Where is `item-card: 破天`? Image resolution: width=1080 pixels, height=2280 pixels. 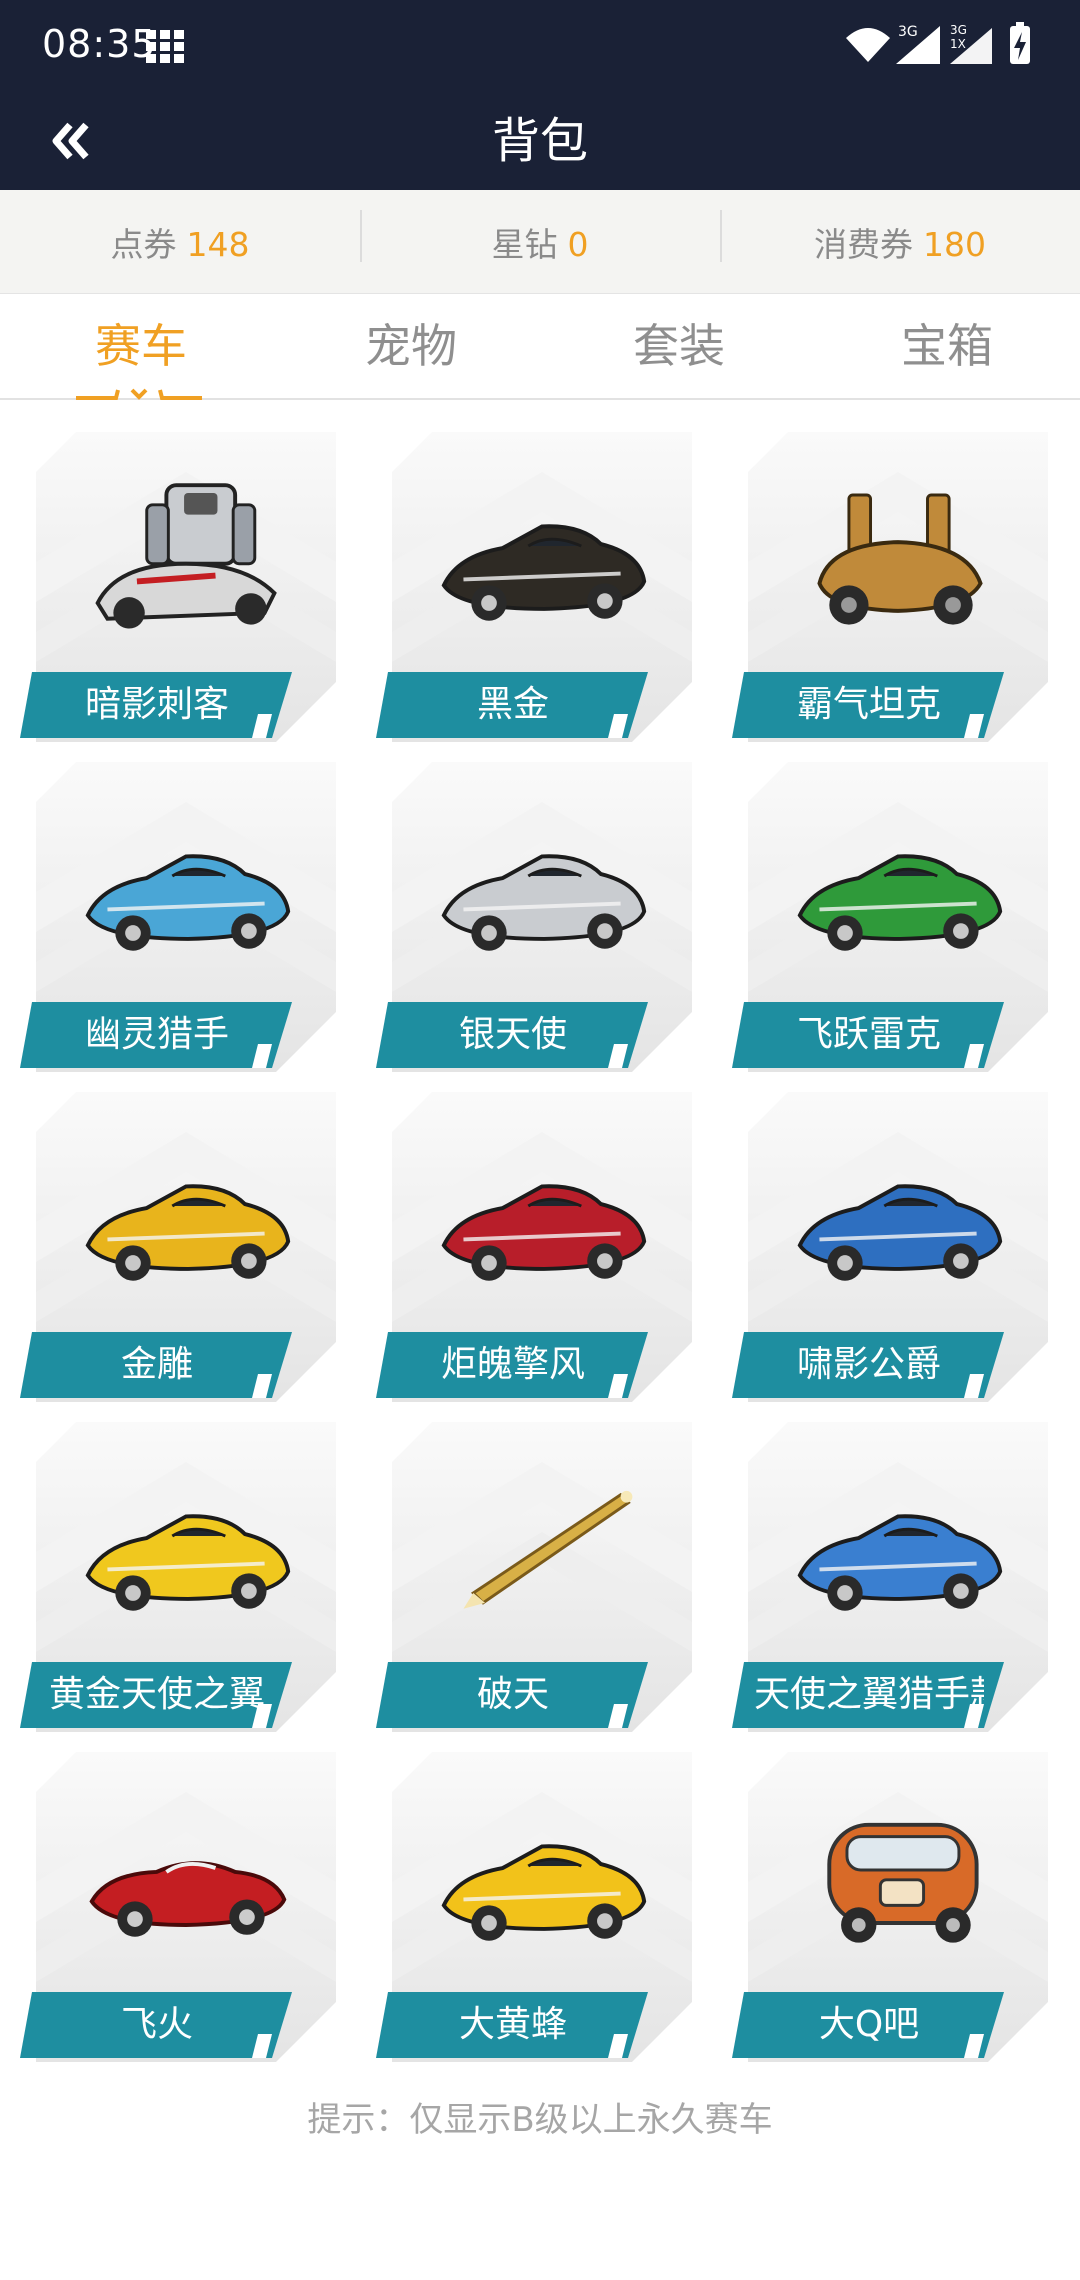 item-card: 破天 is located at coordinates (534, 1577).